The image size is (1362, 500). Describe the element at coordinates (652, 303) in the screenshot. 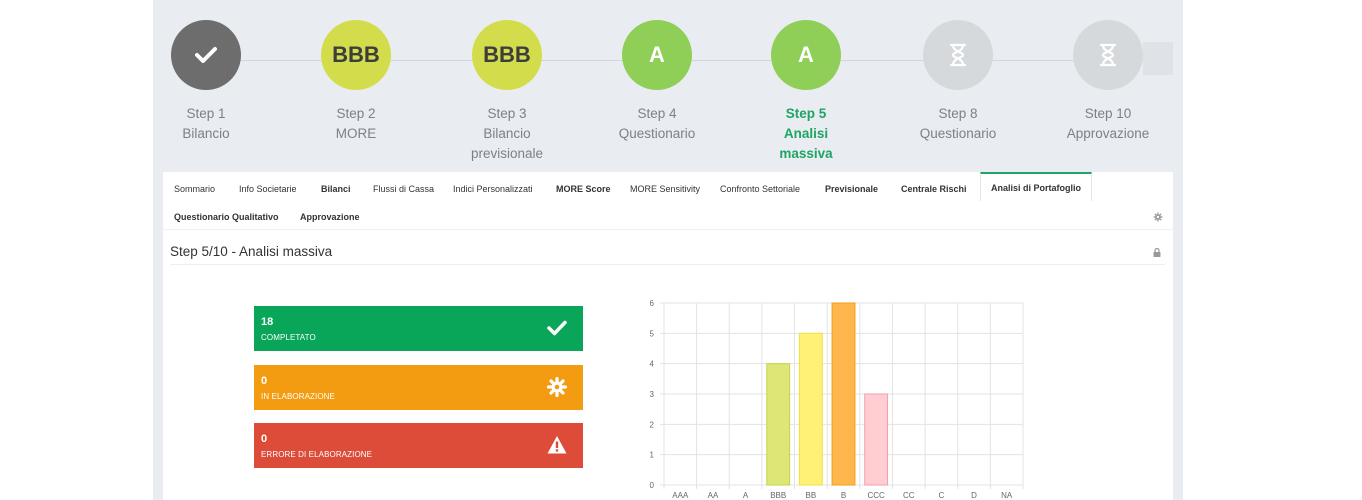

I see `y-tick-label: 6` at that location.